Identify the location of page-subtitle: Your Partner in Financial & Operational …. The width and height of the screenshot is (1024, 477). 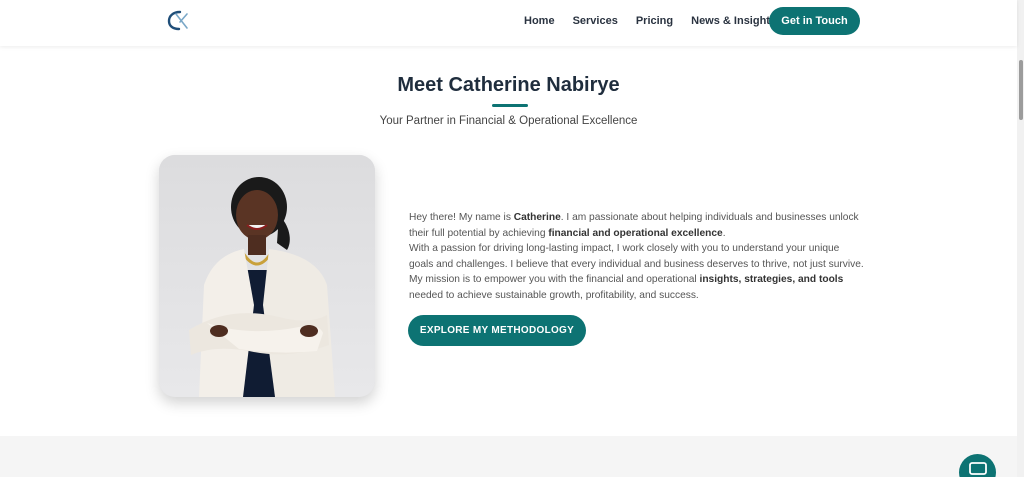
(508, 121).